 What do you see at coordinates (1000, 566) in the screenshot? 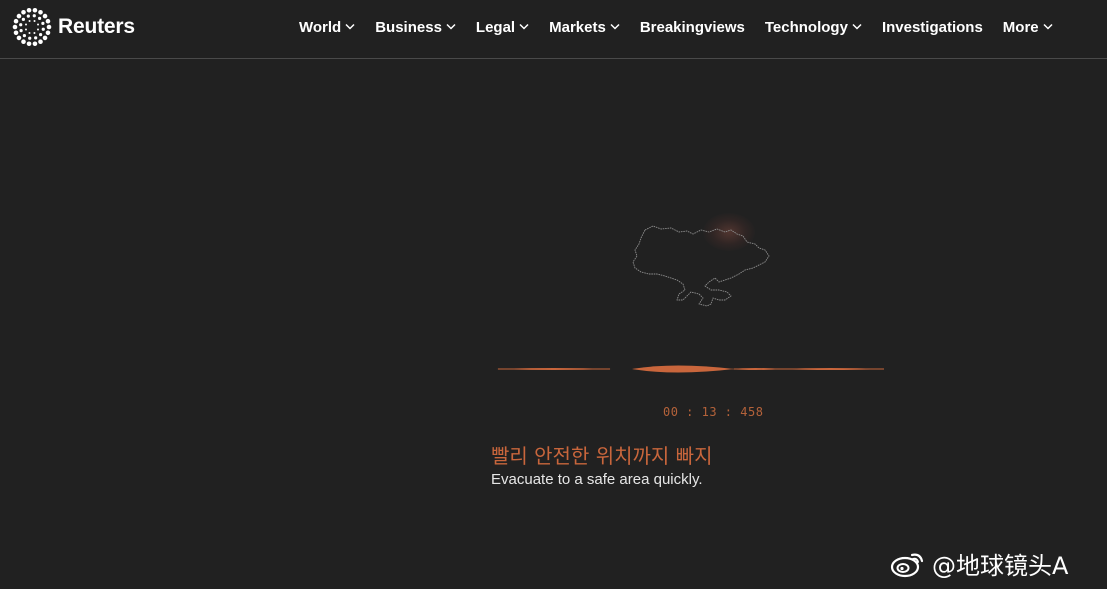
I see `watermark-text: @地球镜头A` at bounding box center [1000, 566].